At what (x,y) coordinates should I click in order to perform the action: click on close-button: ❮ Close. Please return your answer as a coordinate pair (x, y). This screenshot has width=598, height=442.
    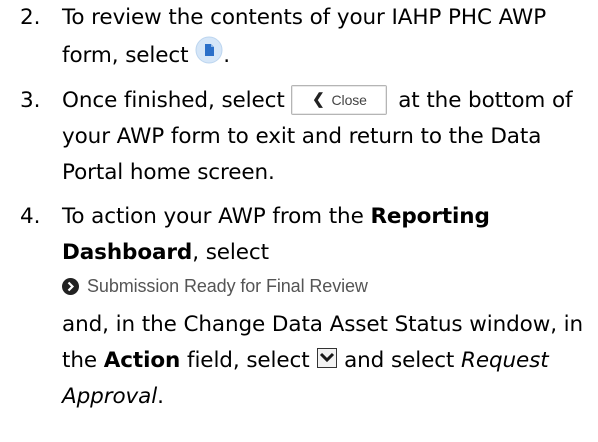
    Looking at the image, I should click on (339, 99).